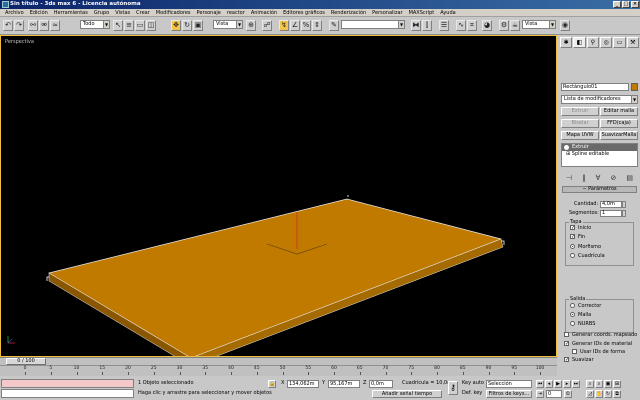 Image resolution: width=640 pixels, height=400 pixels. Describe the element at coordinates (587, 256) in the screenshot. I see `cuadricula-radio: Cuadrícula` at that location.